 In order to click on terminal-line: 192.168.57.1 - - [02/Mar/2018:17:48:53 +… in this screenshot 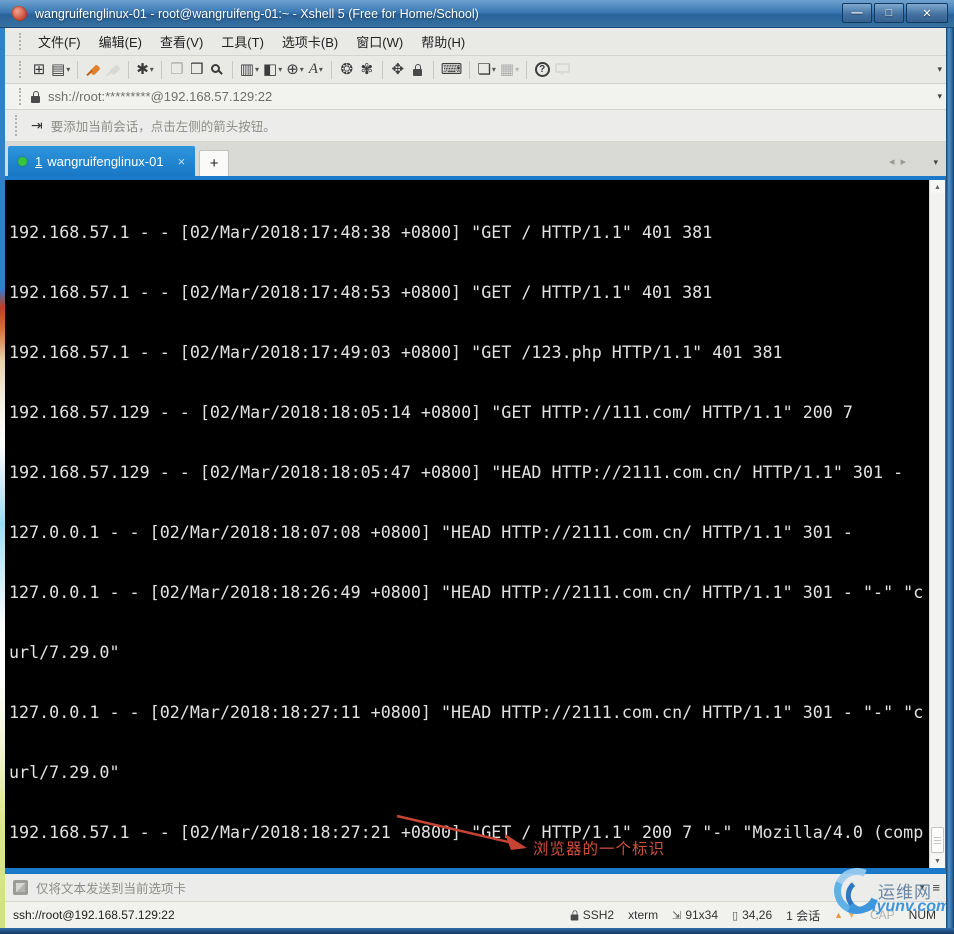, I will do `click(361, 292)`.